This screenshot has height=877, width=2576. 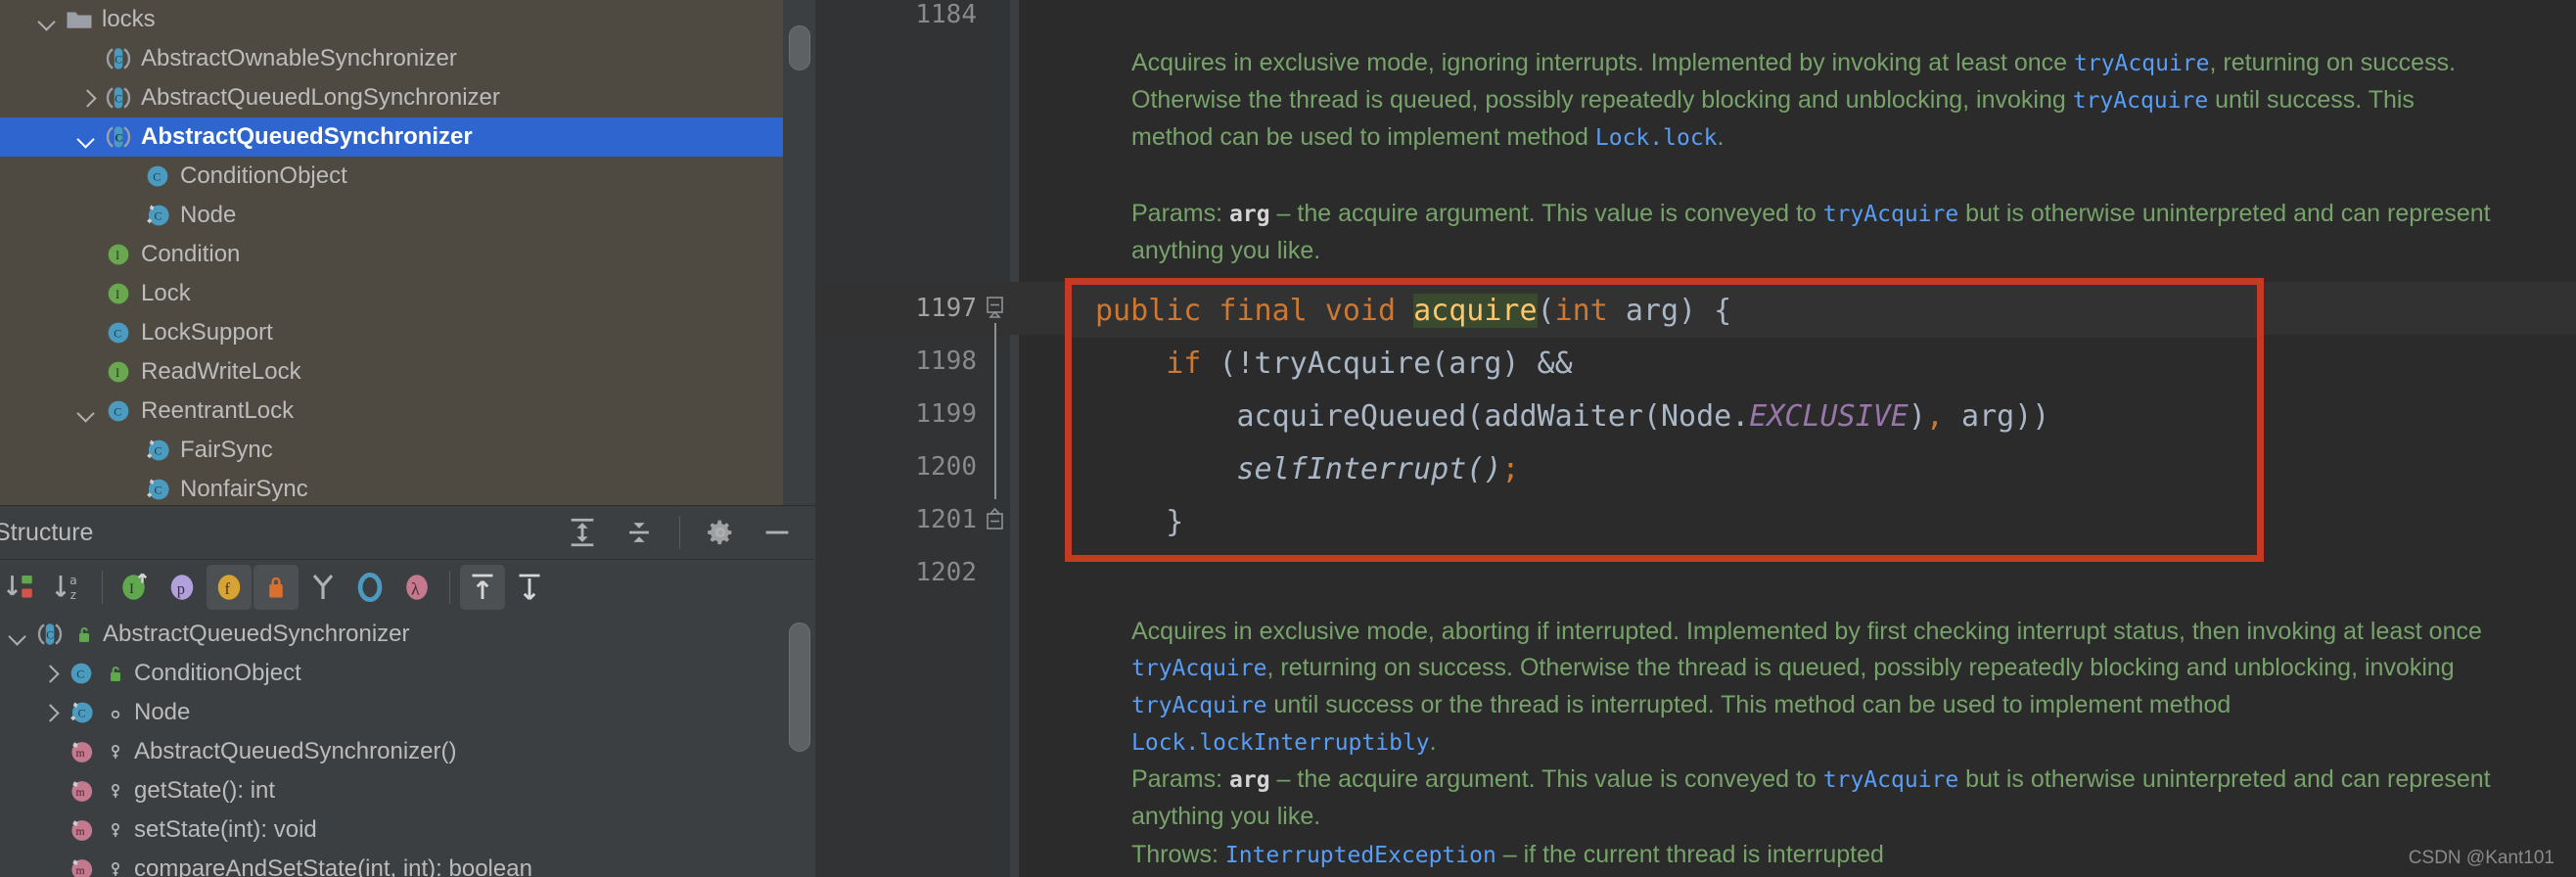 What do you see at coordinates (47, 532) in the screenshot?
I see `structure-panel-title: Structure` at bounding box center [47, 532].